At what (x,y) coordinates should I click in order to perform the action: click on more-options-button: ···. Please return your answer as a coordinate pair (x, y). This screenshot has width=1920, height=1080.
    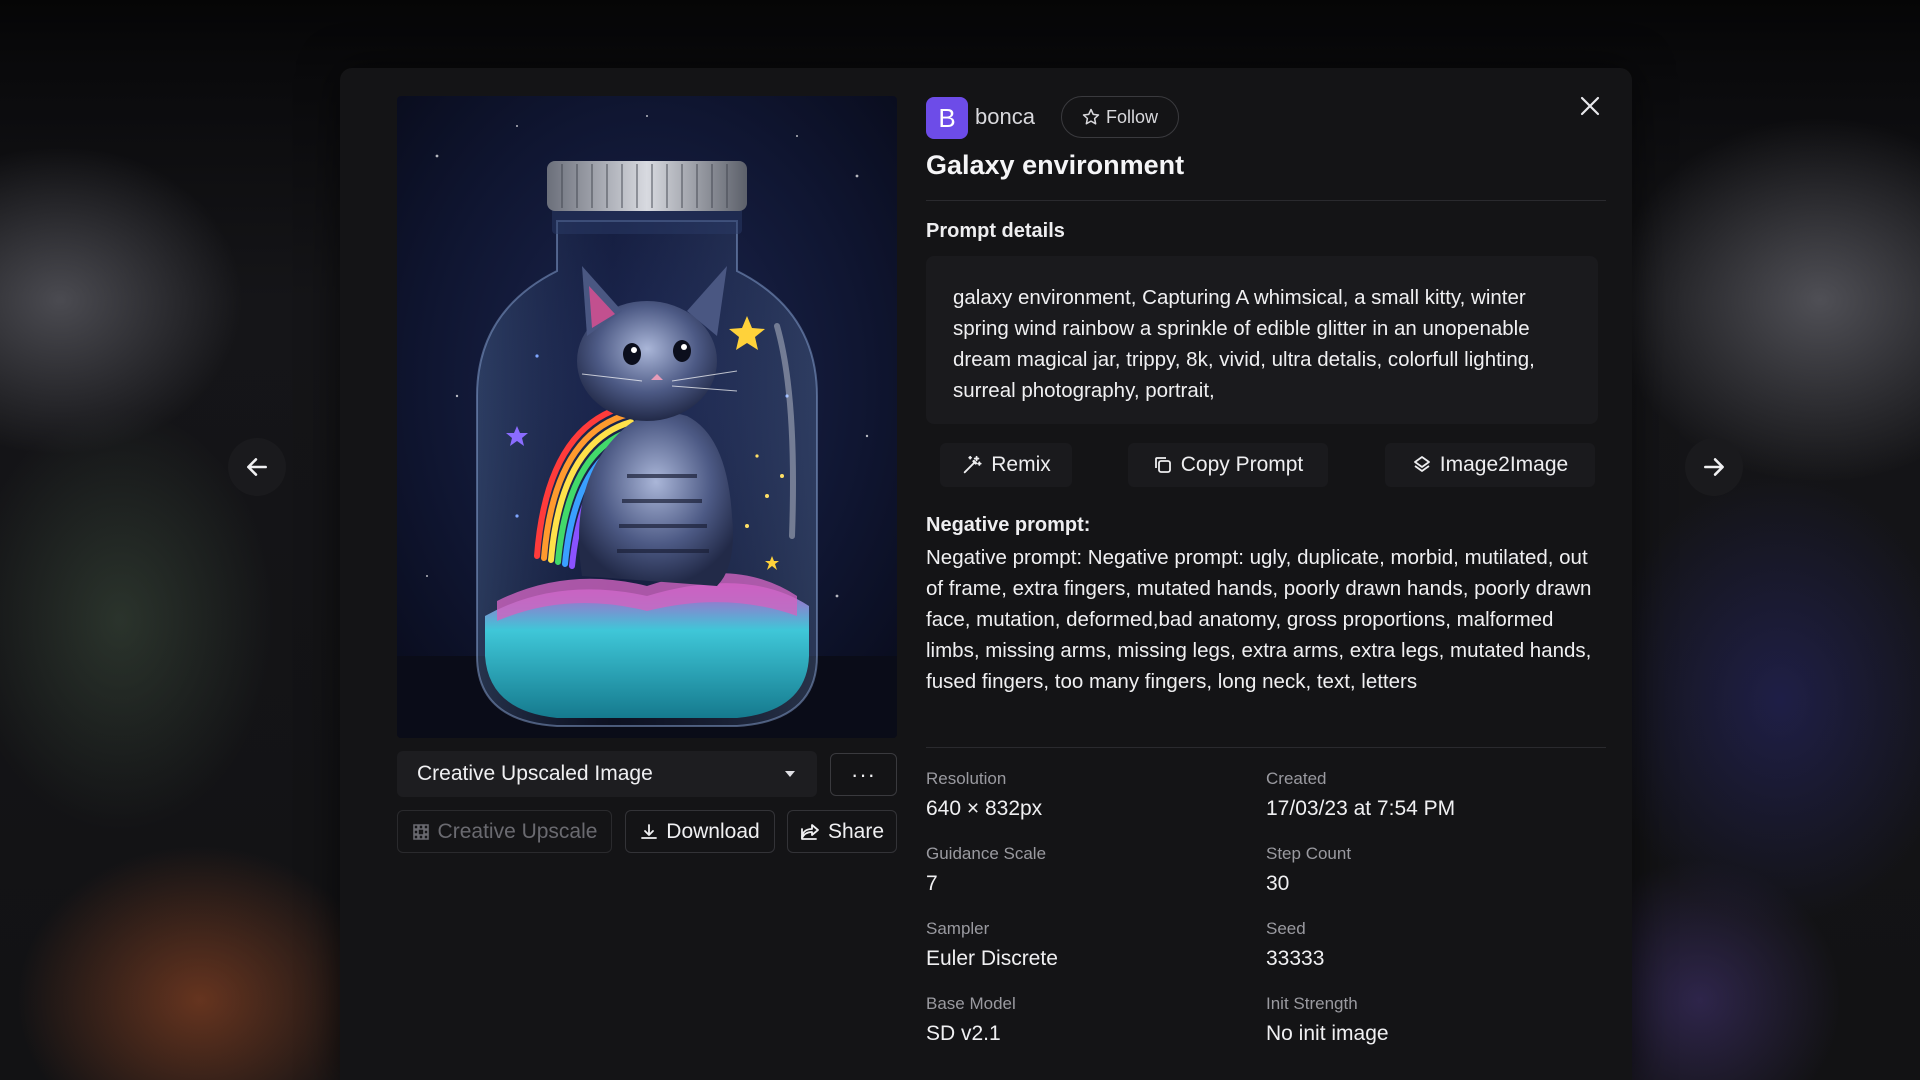
    Looking at the image, I should click on (863, 774).